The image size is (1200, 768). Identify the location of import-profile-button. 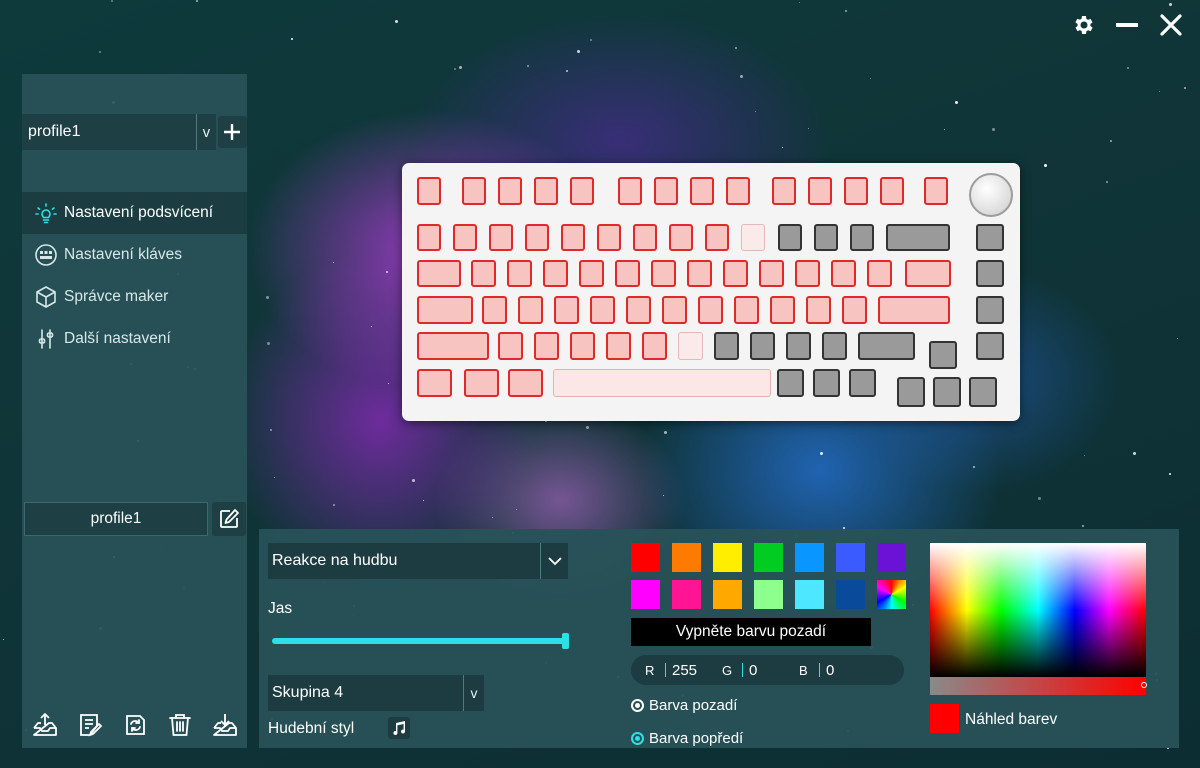
(45, 725).